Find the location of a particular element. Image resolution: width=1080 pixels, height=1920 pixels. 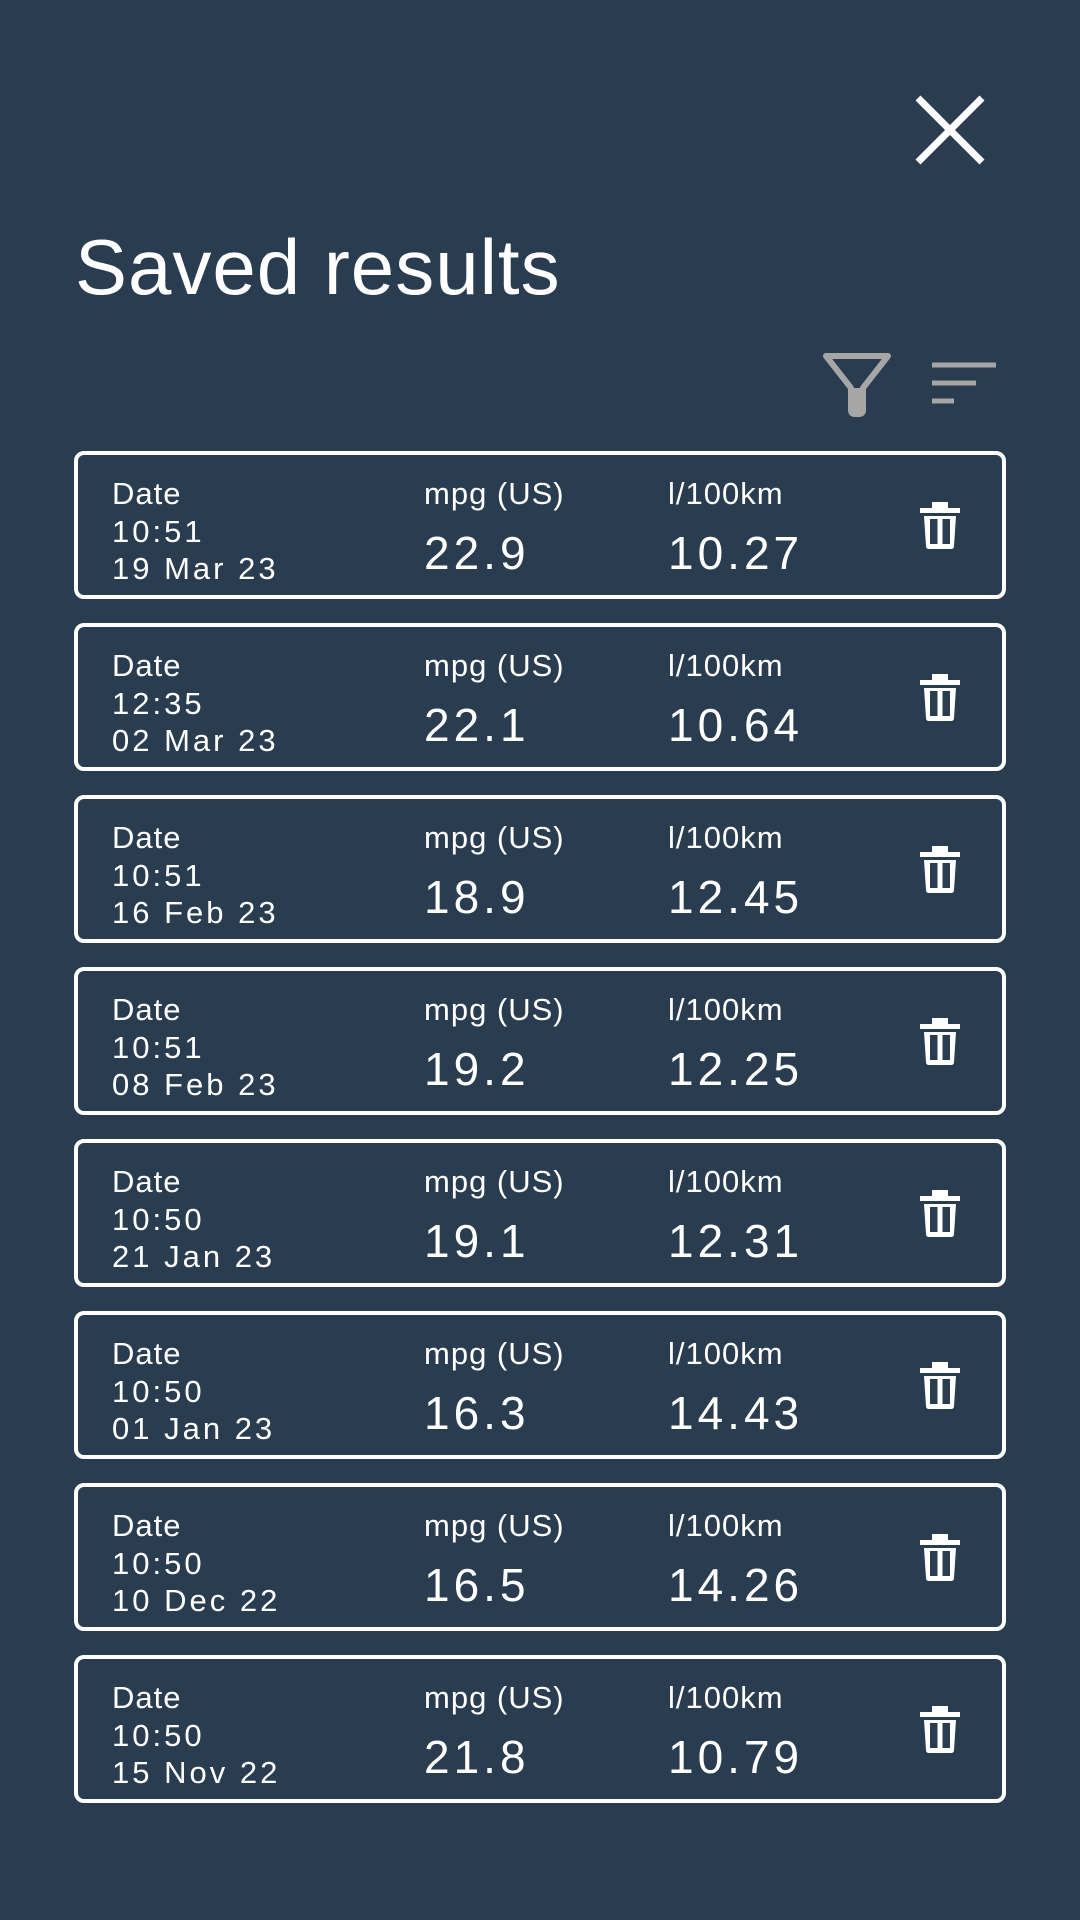

close-button is located at coordinates (950, 130).